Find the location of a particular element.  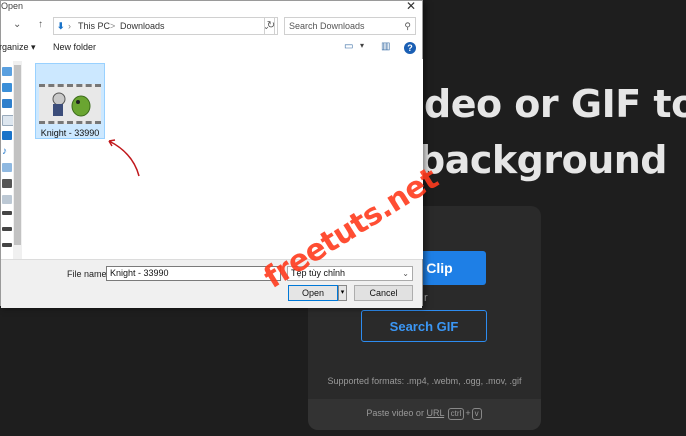

search-input: Search Downloads ⚲ is located at coordinates (350, 26).